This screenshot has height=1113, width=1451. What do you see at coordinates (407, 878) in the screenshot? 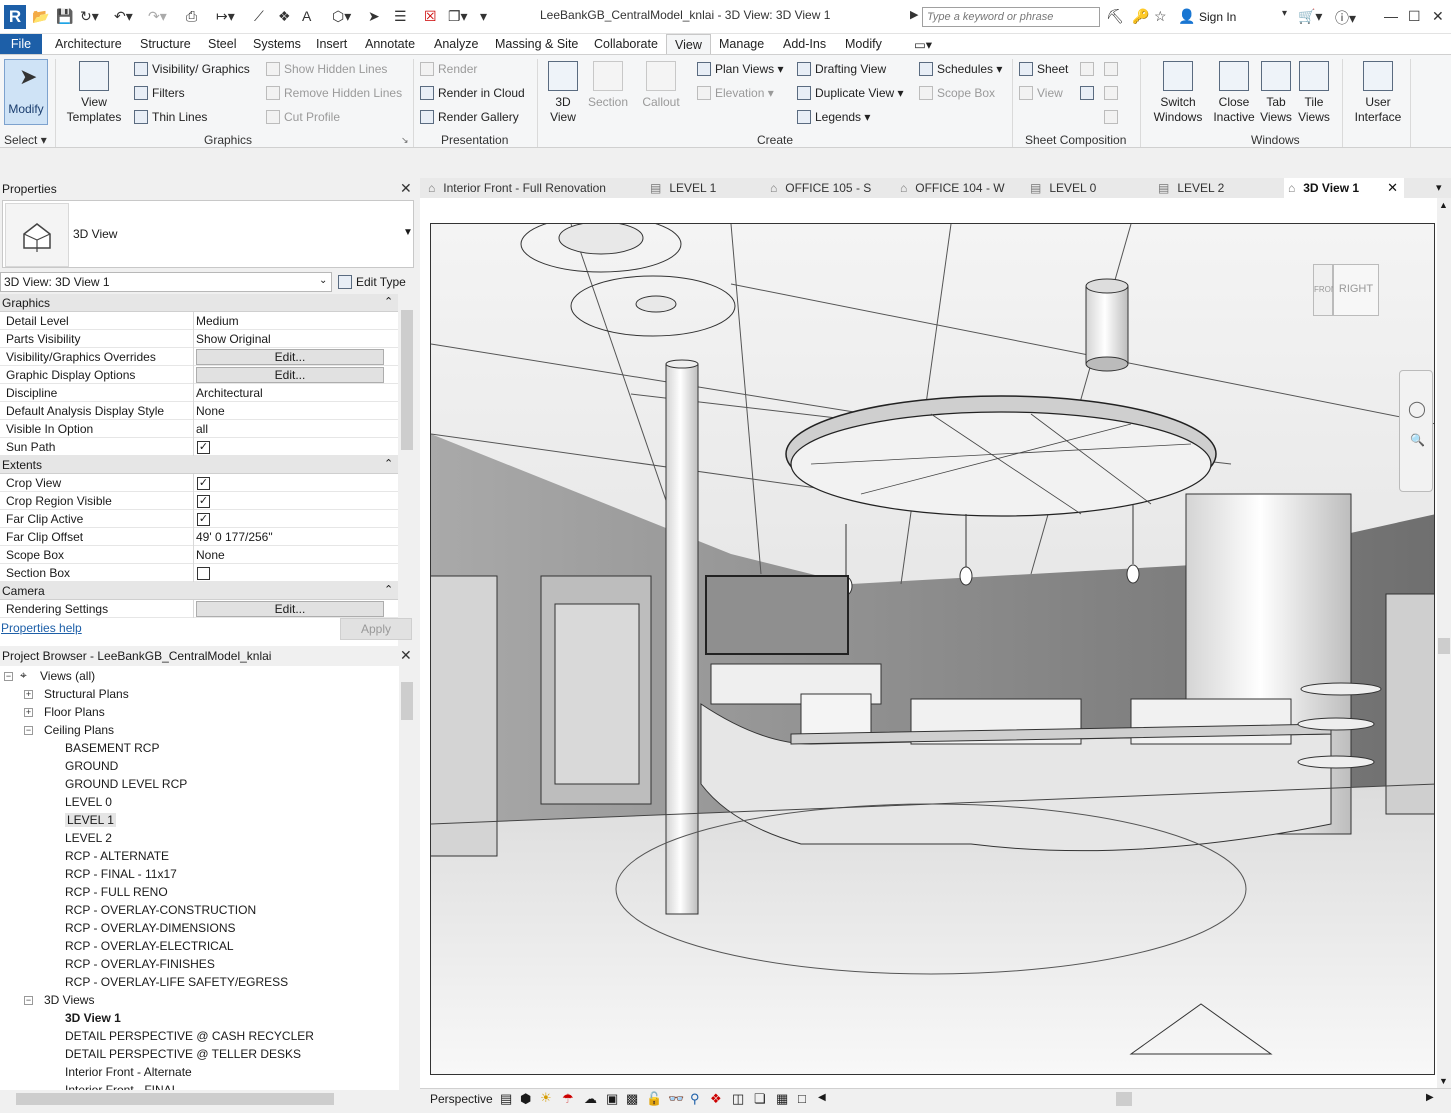
I see `browser-scrollbar` at bounding box center [407, 878].